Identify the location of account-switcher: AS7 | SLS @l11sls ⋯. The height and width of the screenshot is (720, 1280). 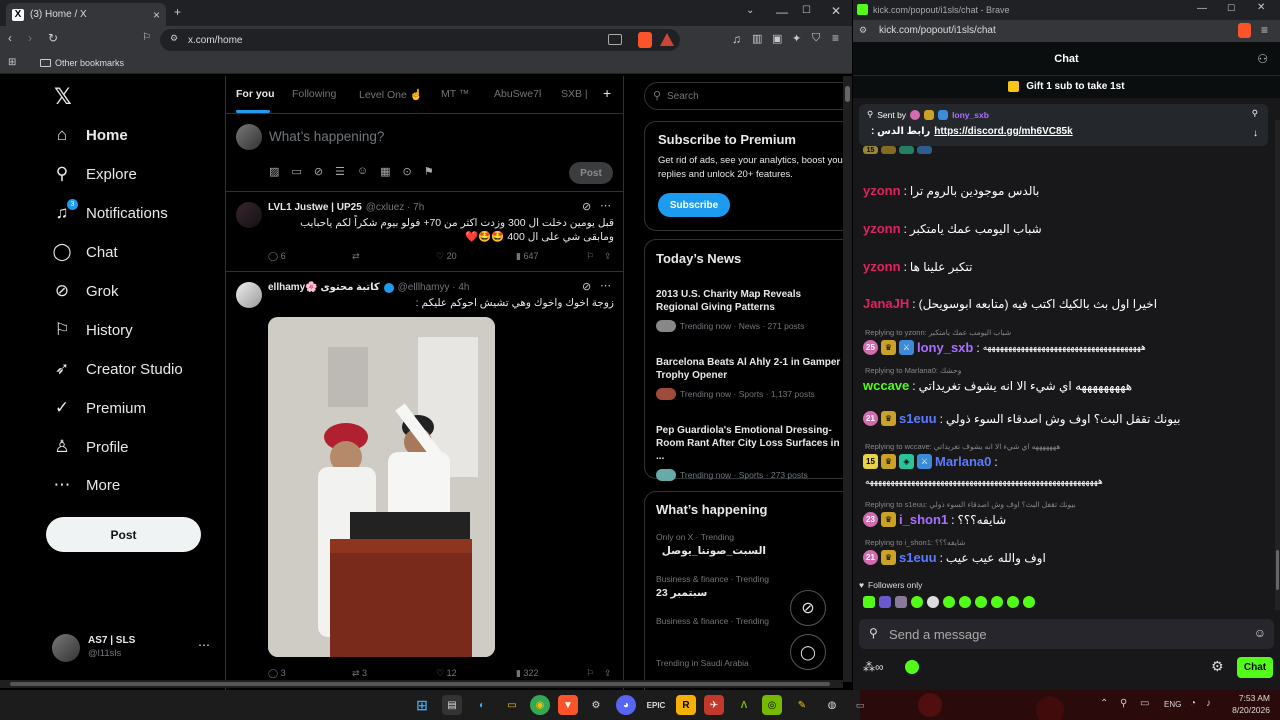
(136, 647).